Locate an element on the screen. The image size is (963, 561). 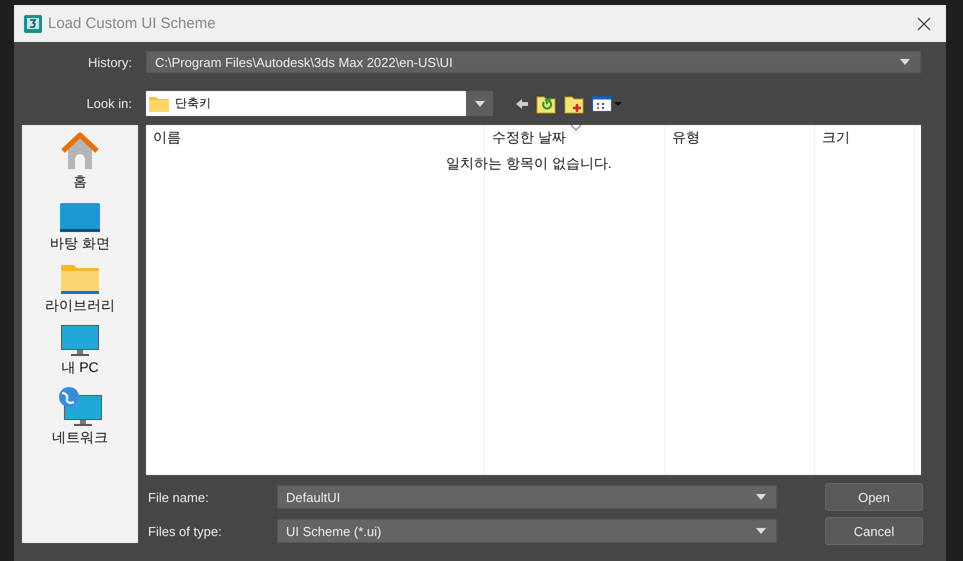
history-label: History: is located at coordinates (109, 62).